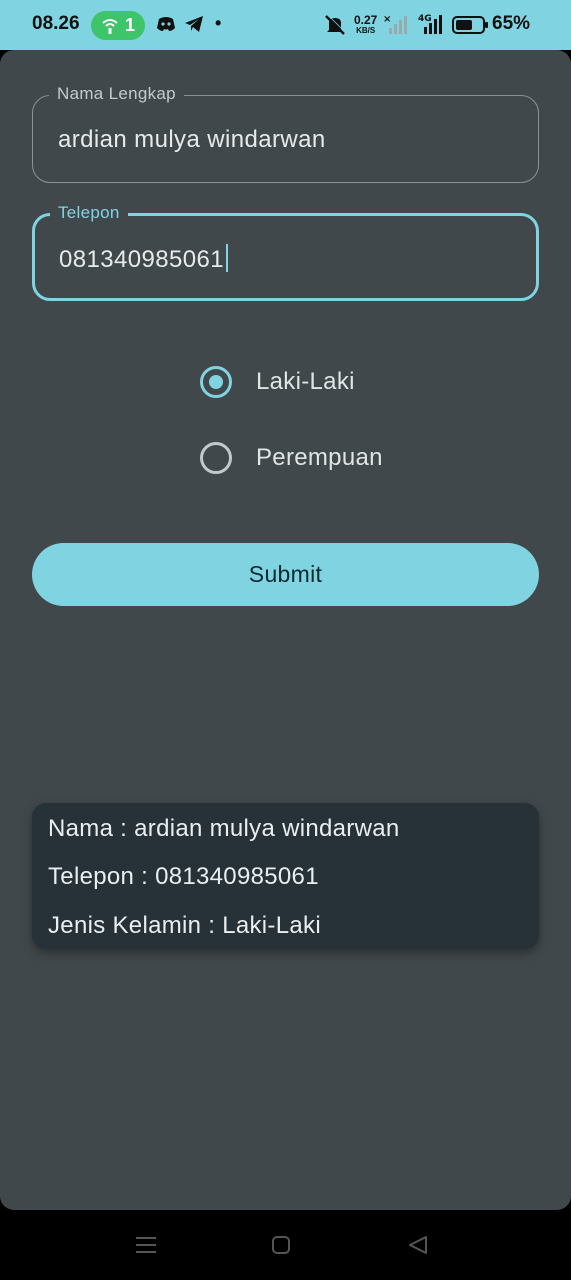 This screenshot has width=571, height=1280. Describe the element at coordinates (366, 20) in the screenshot. I see `net-speed-value: 0.27` at that location.